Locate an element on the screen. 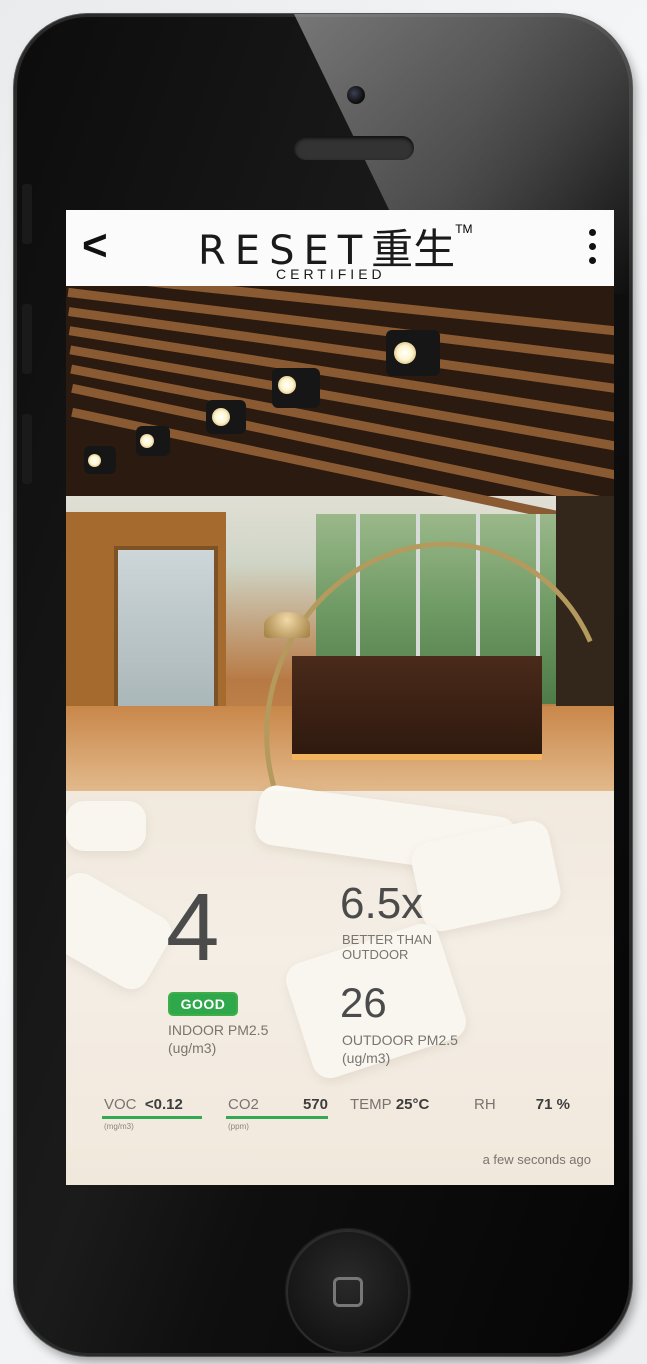 This screenshot has height=1364, width=647. back-arrow-icon: < is located at coordinates (95, 245).